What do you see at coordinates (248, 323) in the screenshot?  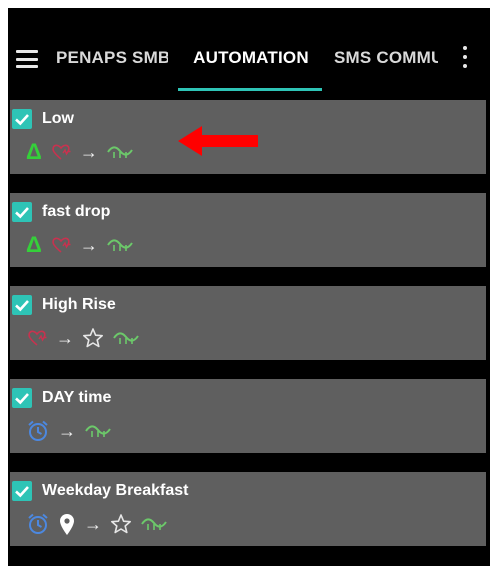 I see `rule-card-high-rise: High Rise →` at bounding box center [248, 323].